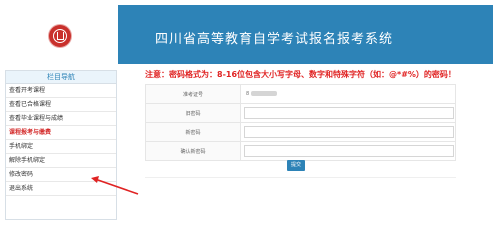 The height and width of the screenshot is (245, 499). I want to click on form-row: 新密码, so click(300, 132).